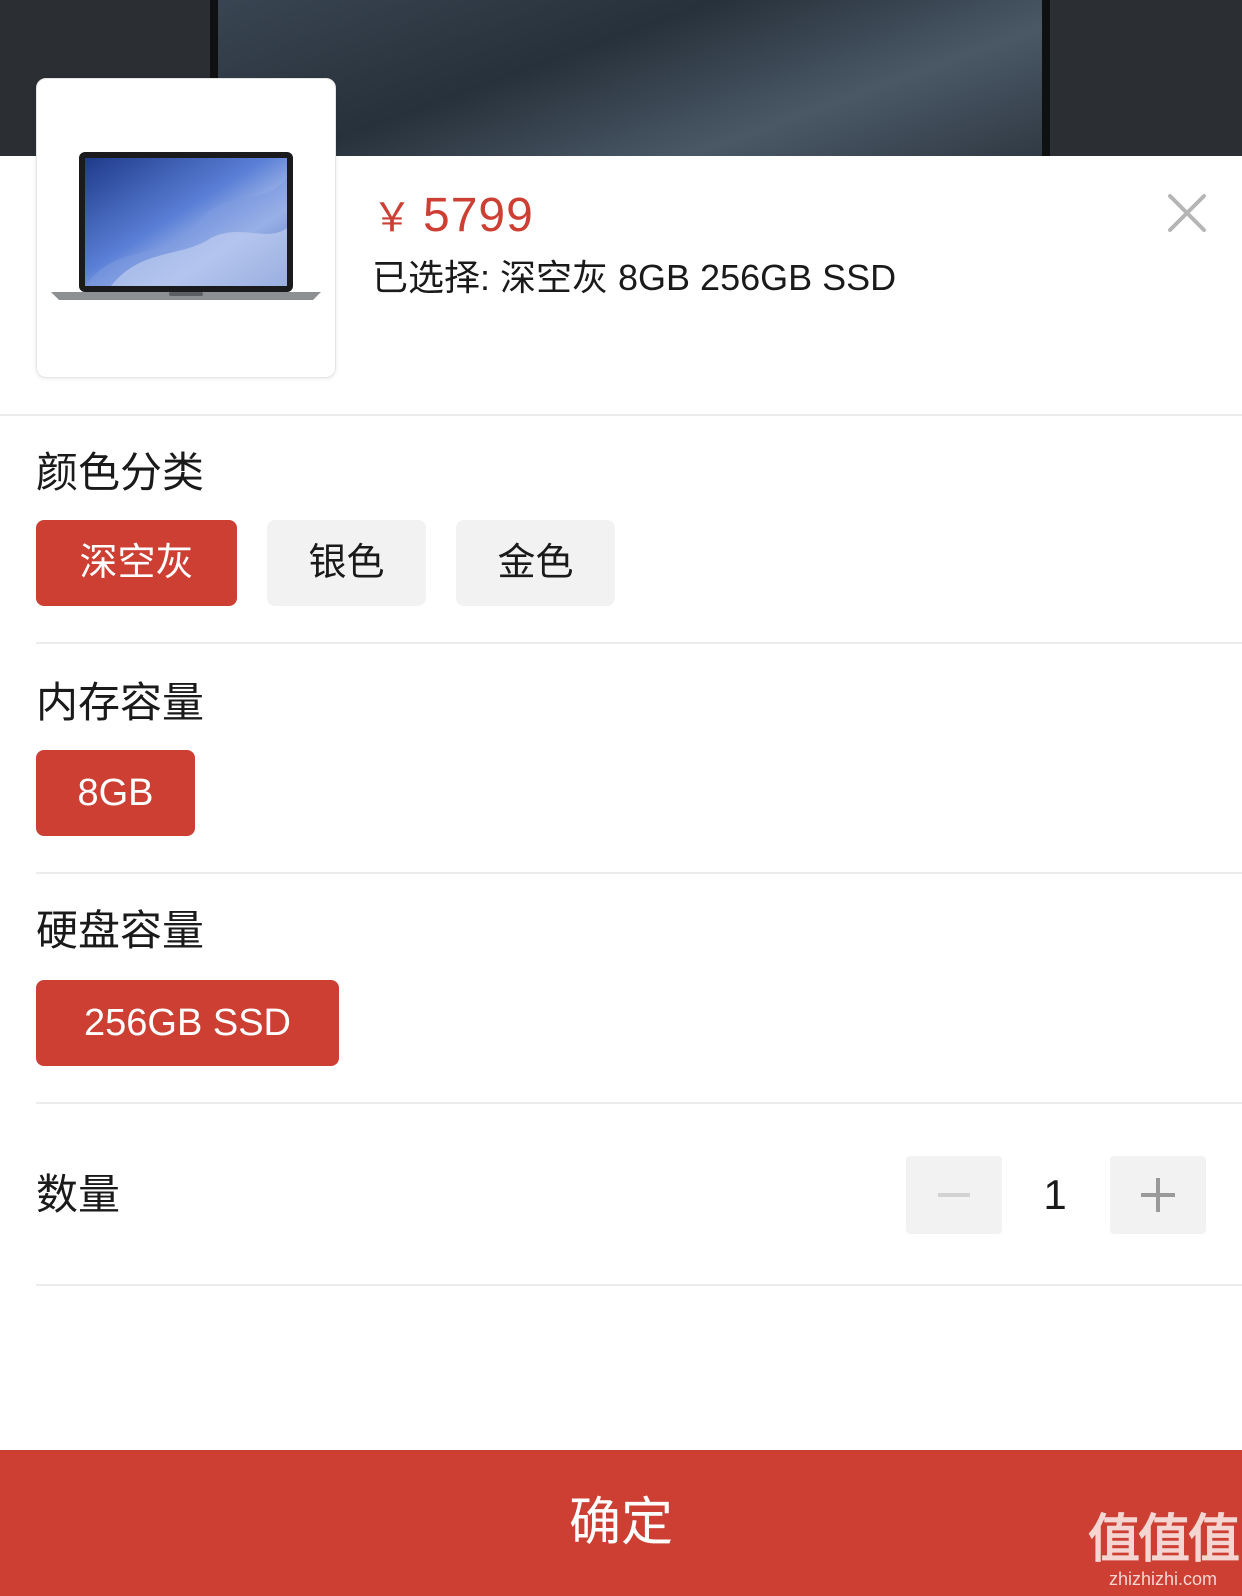  Describe the element at coordinates (535, 563) in the screenshot. I see `option-color-gold: 金色` at that location.